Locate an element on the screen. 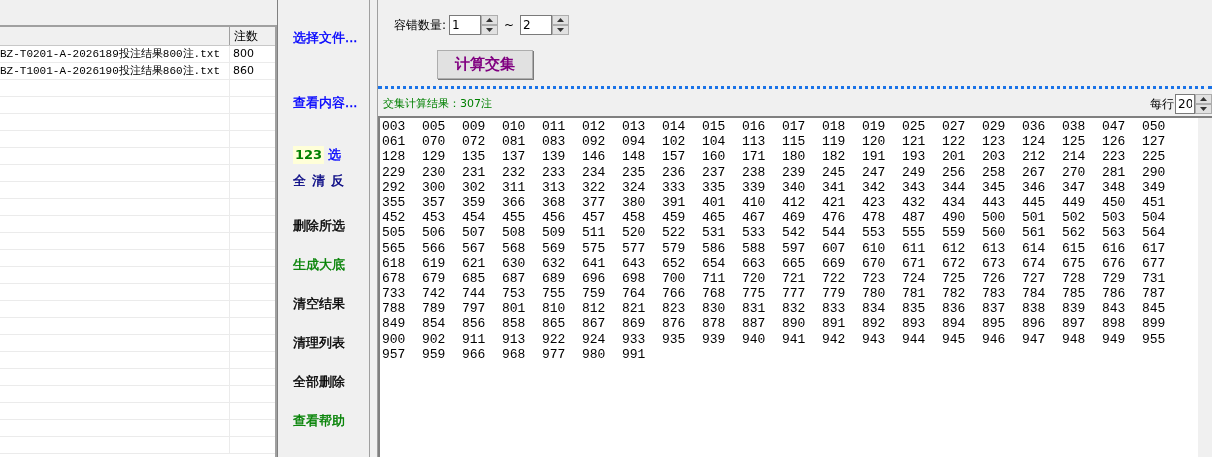  result-number: 933 is located at coordinates (634, 339).